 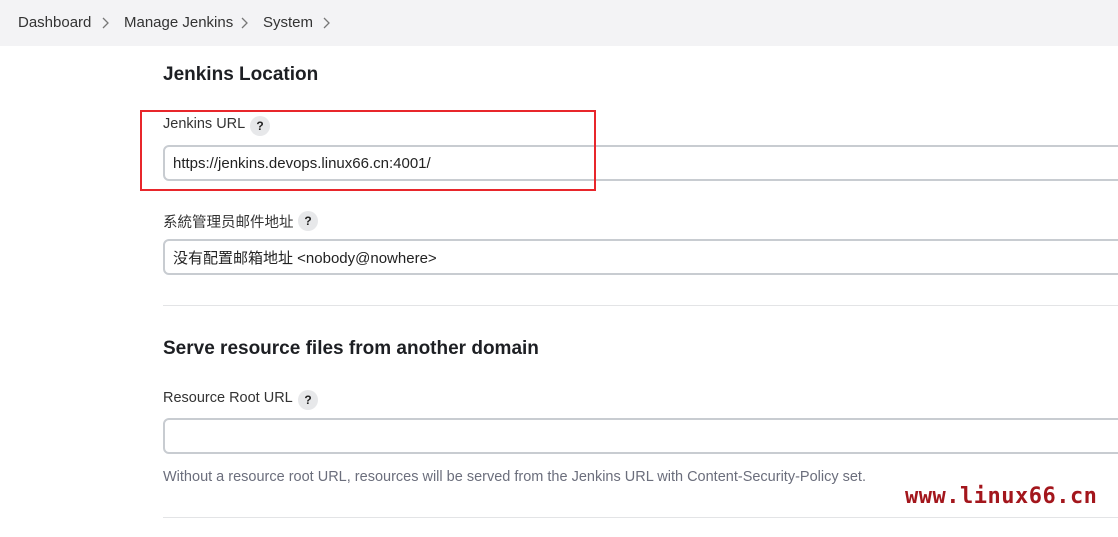 I want to click on jenkins-url-label: Jenkins URL, so click(x=204, y=124).